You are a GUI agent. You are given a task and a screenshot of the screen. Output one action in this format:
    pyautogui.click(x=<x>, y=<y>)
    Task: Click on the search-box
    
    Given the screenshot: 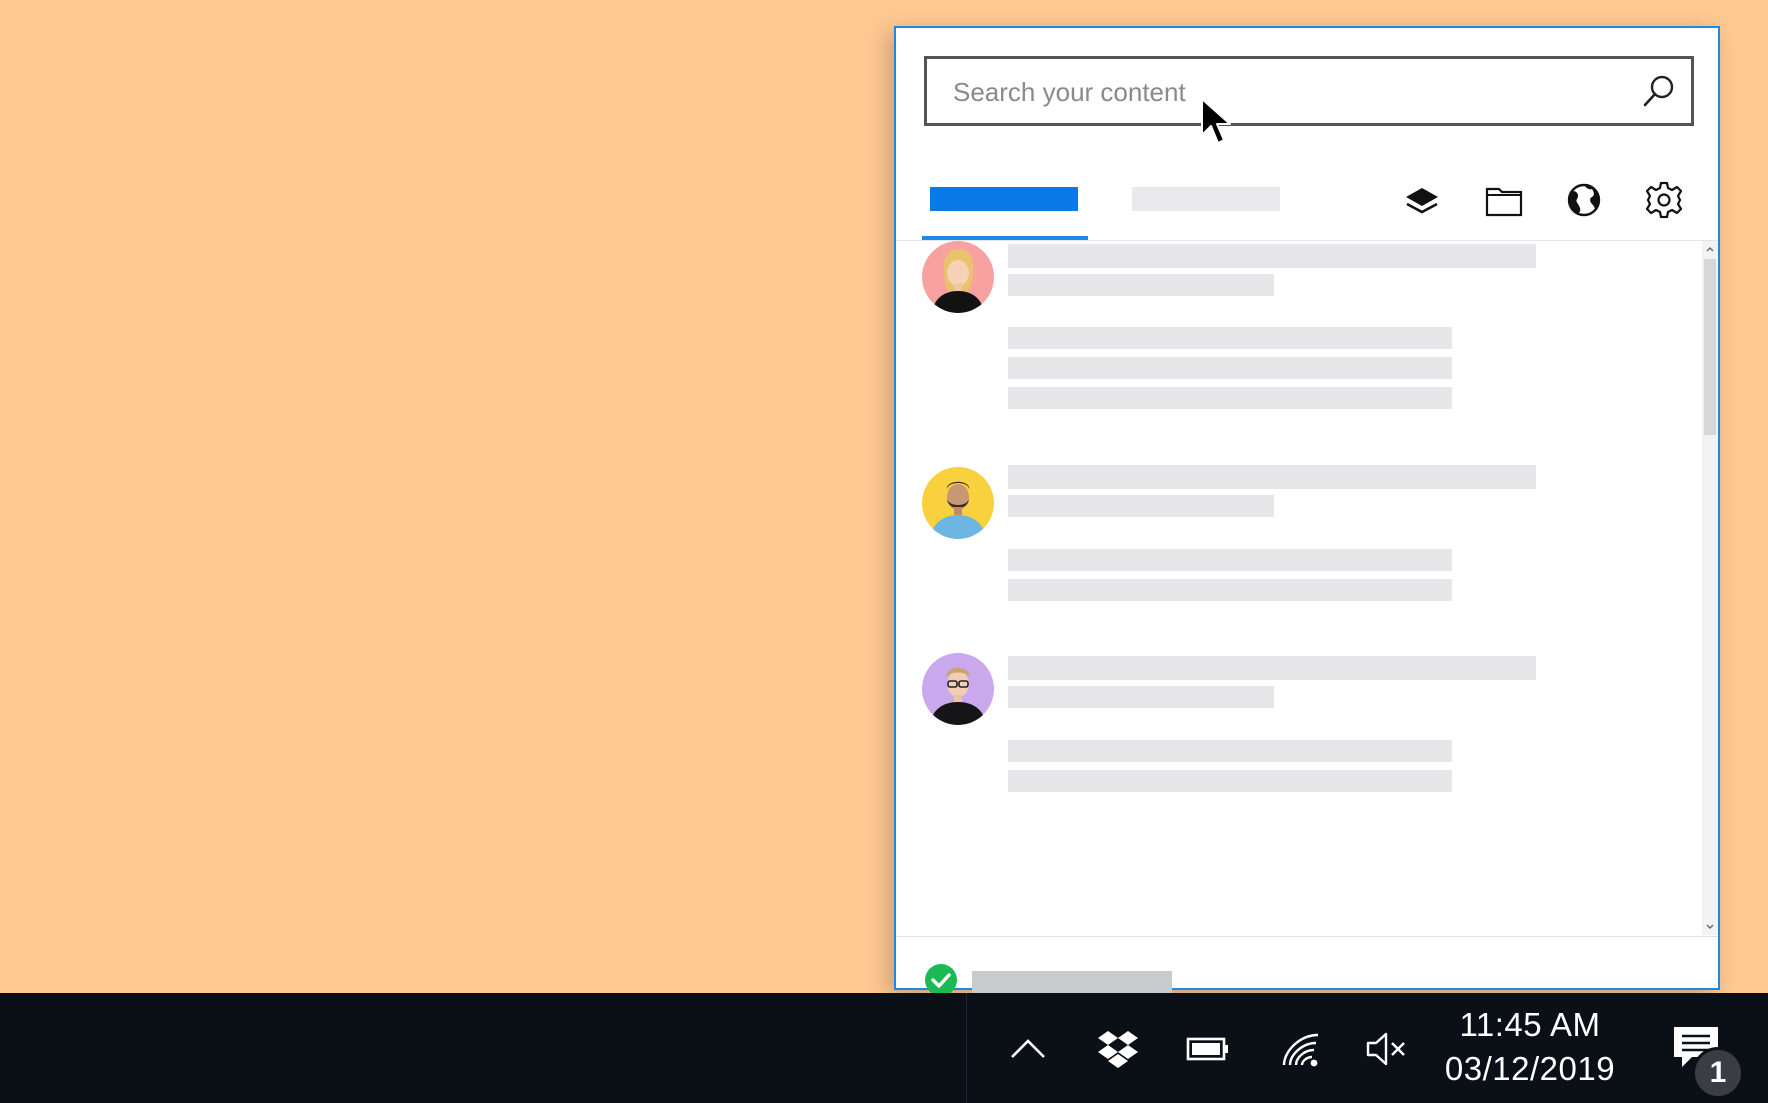 What is the action you would take?
    pyautogui.click(x=1309, y=91)
    